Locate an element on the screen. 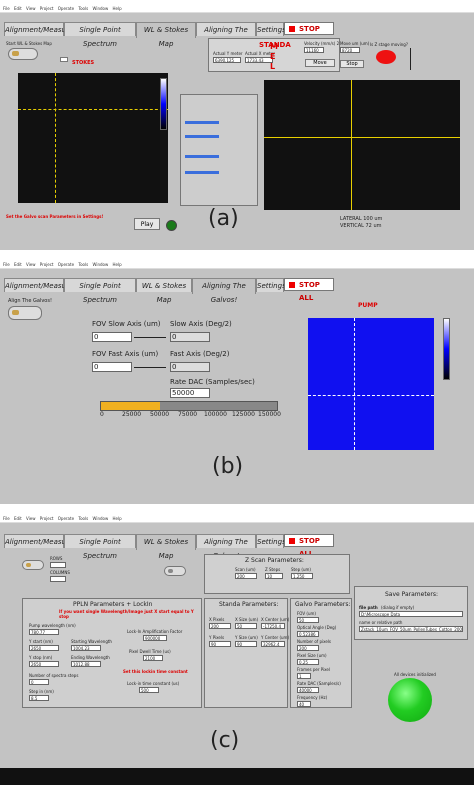 Image resolution: width=474 pixels, height=785 pixels. y-center-input: 32962.4 is located at coordinates (273, 644).